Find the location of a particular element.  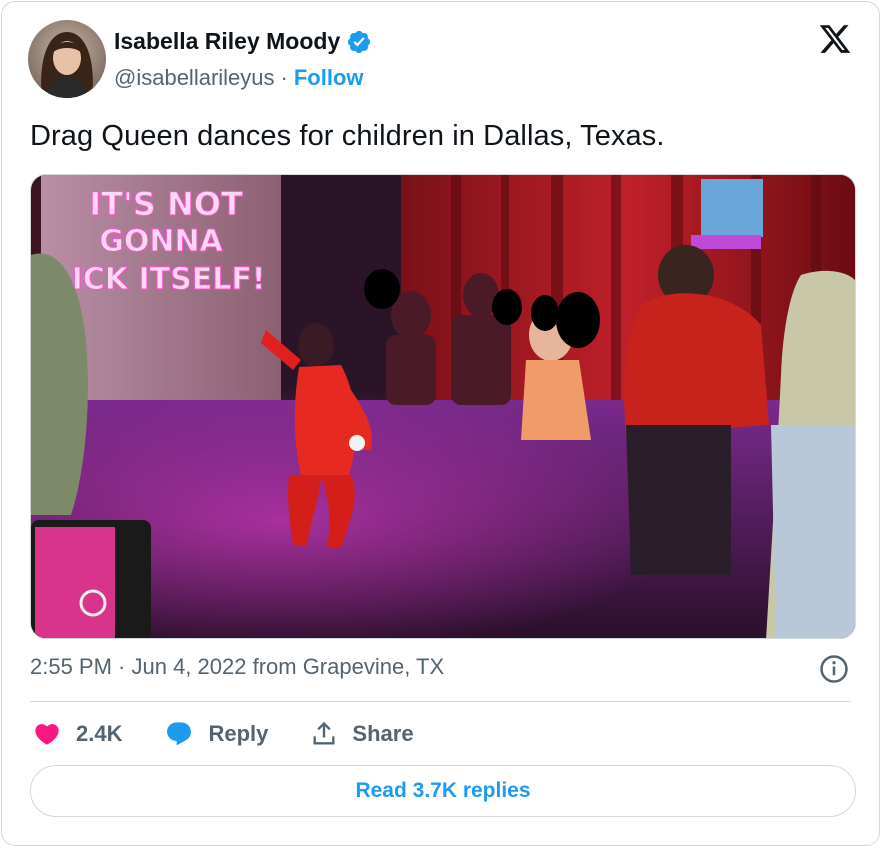

author-name-row: Isabella Riley Moody is located at coordinates (243, 41).